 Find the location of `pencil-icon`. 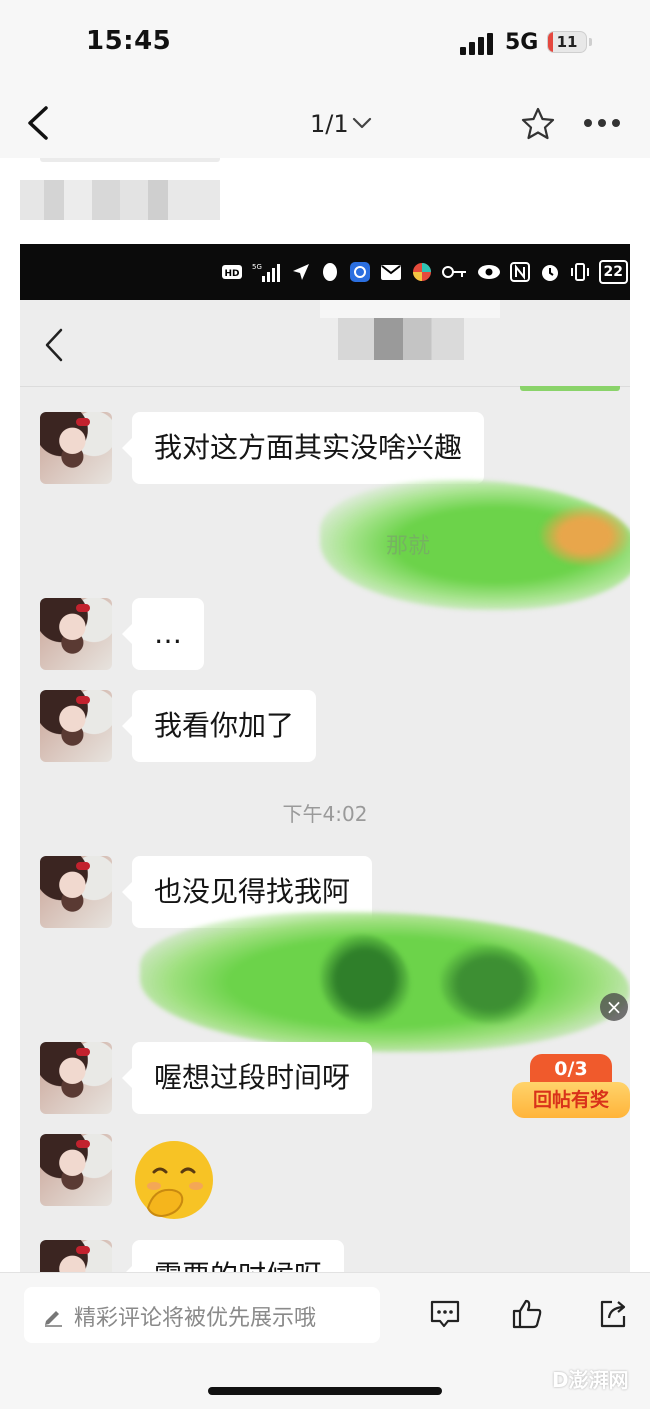

pencil-icon is located at coordinates (53, 1319).